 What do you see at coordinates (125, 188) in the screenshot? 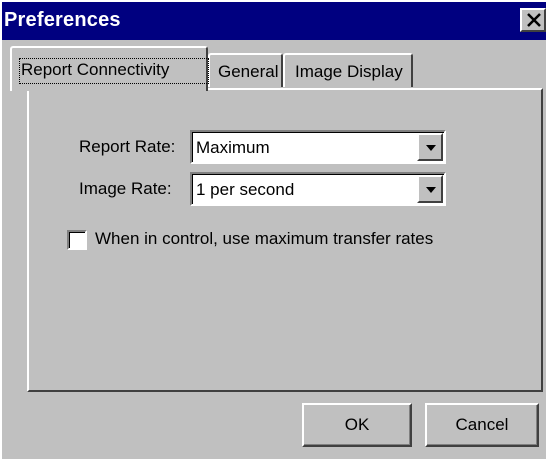
I see `image-rate-label: Image Rate:` at bounding box center [125, 188].